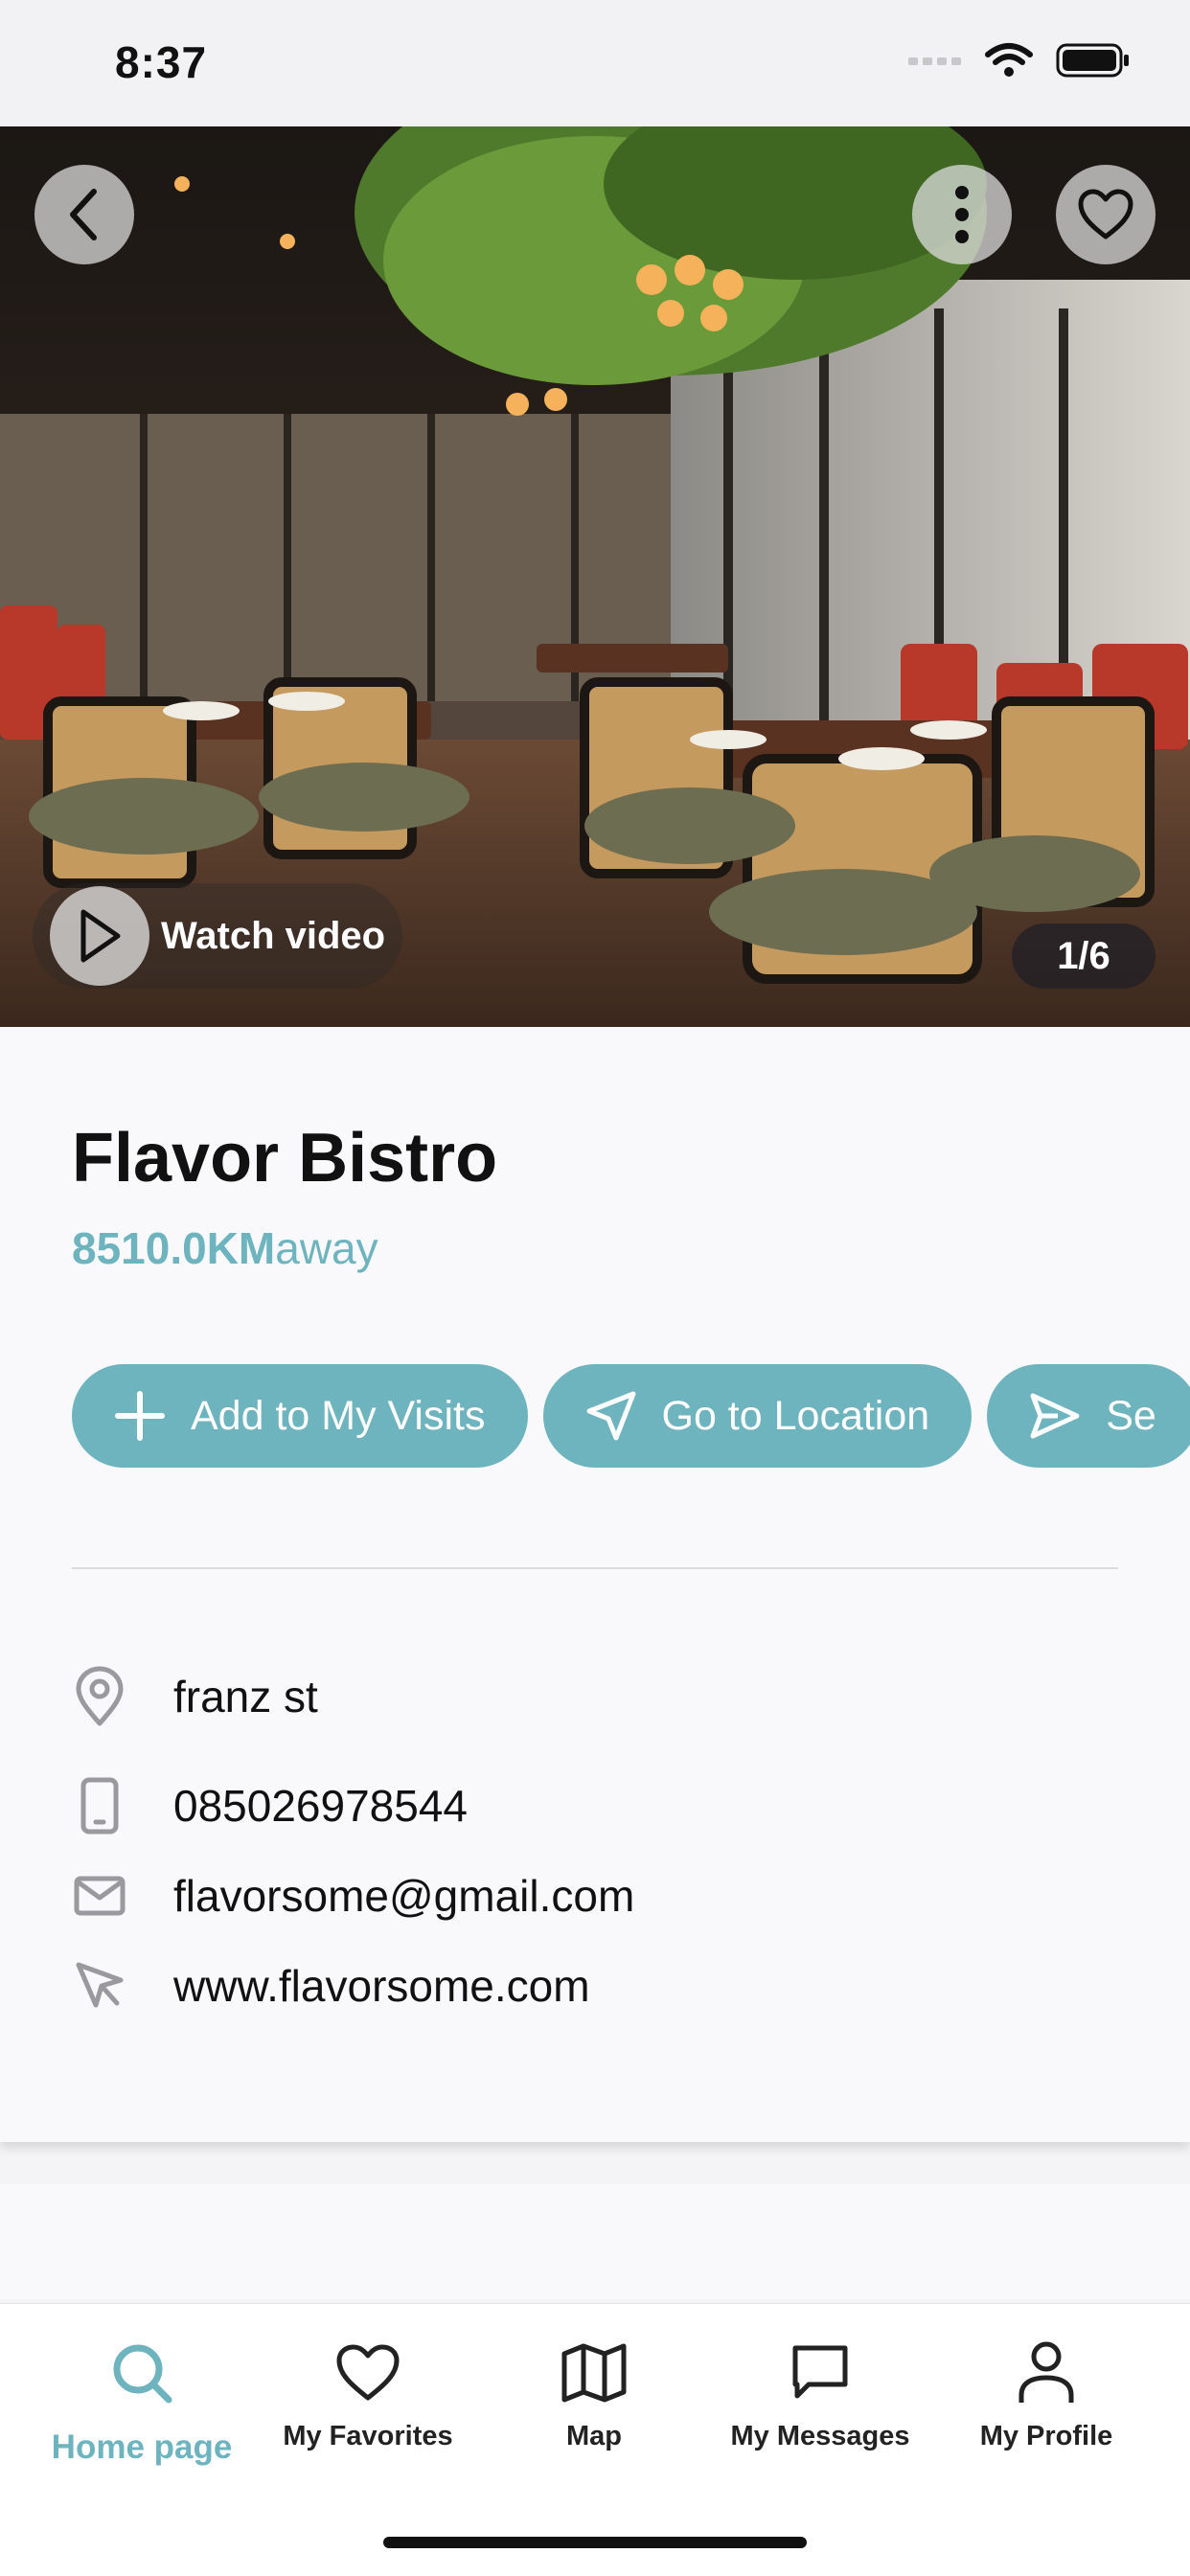 Image resolution: width=1190 pixels, height=2576 pixels. I want to click on tab-home: Home page, so click(142, 2395).